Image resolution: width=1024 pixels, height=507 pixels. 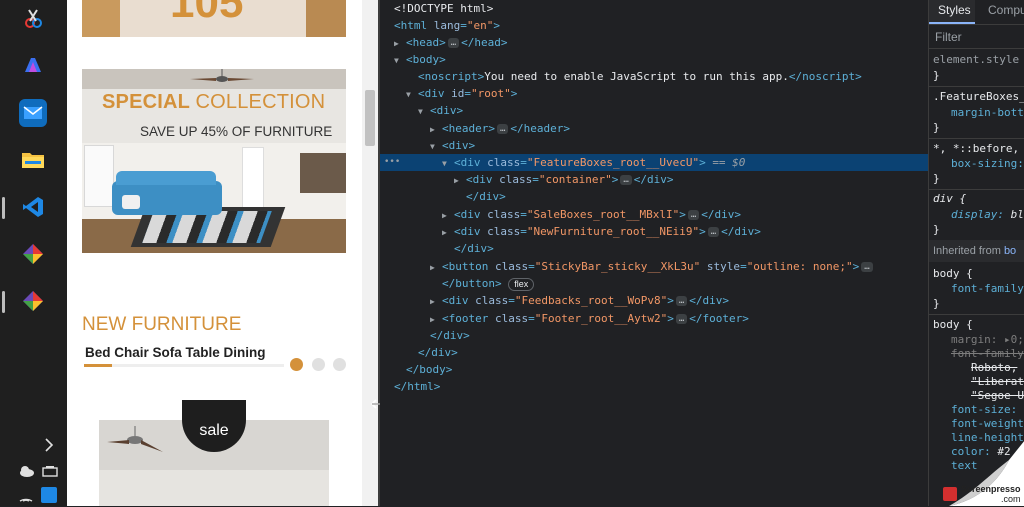 What do you see at coordinates (370, 118) in the screenshot?
I see `scrollbar-thumb` at bounding box center [370, 118].